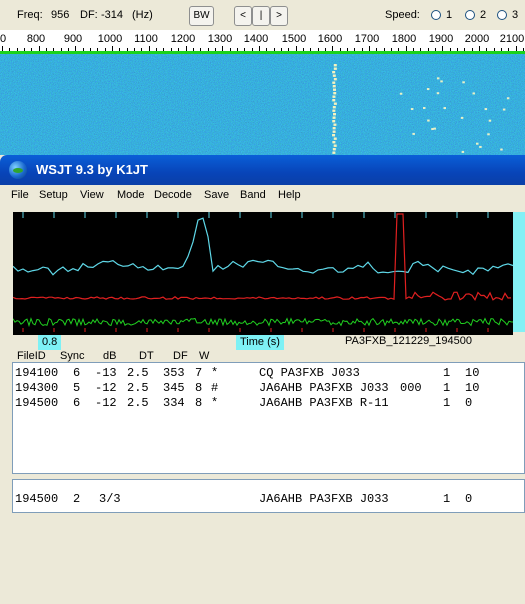 This screenshot has width=525, height=604. What do you see at coordinates (519, 272) in the screenshot?
I see `plot-side-strip` at bounding box center [519, 272].